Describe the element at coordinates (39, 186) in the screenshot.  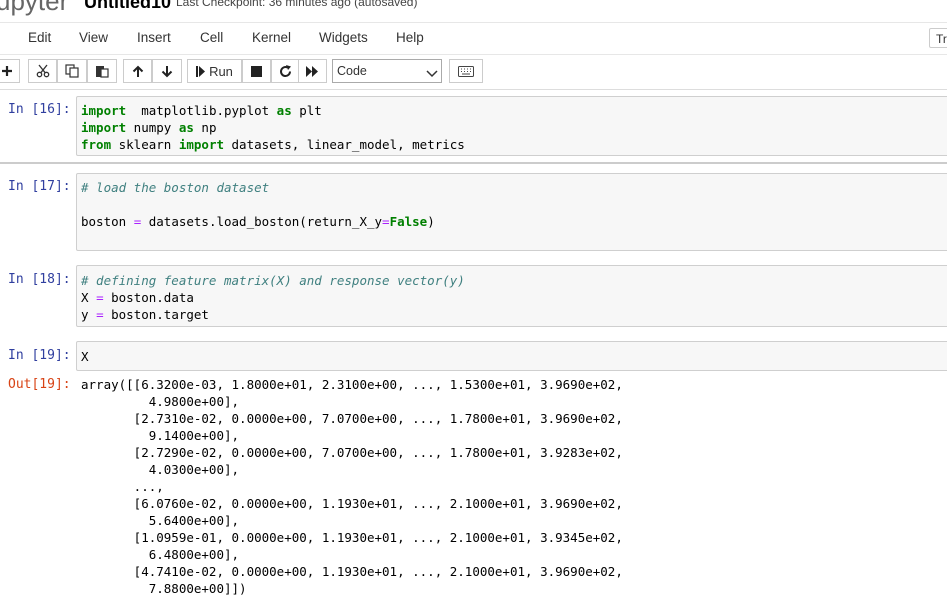
I see `input-prompt: In [17]:` at that location.